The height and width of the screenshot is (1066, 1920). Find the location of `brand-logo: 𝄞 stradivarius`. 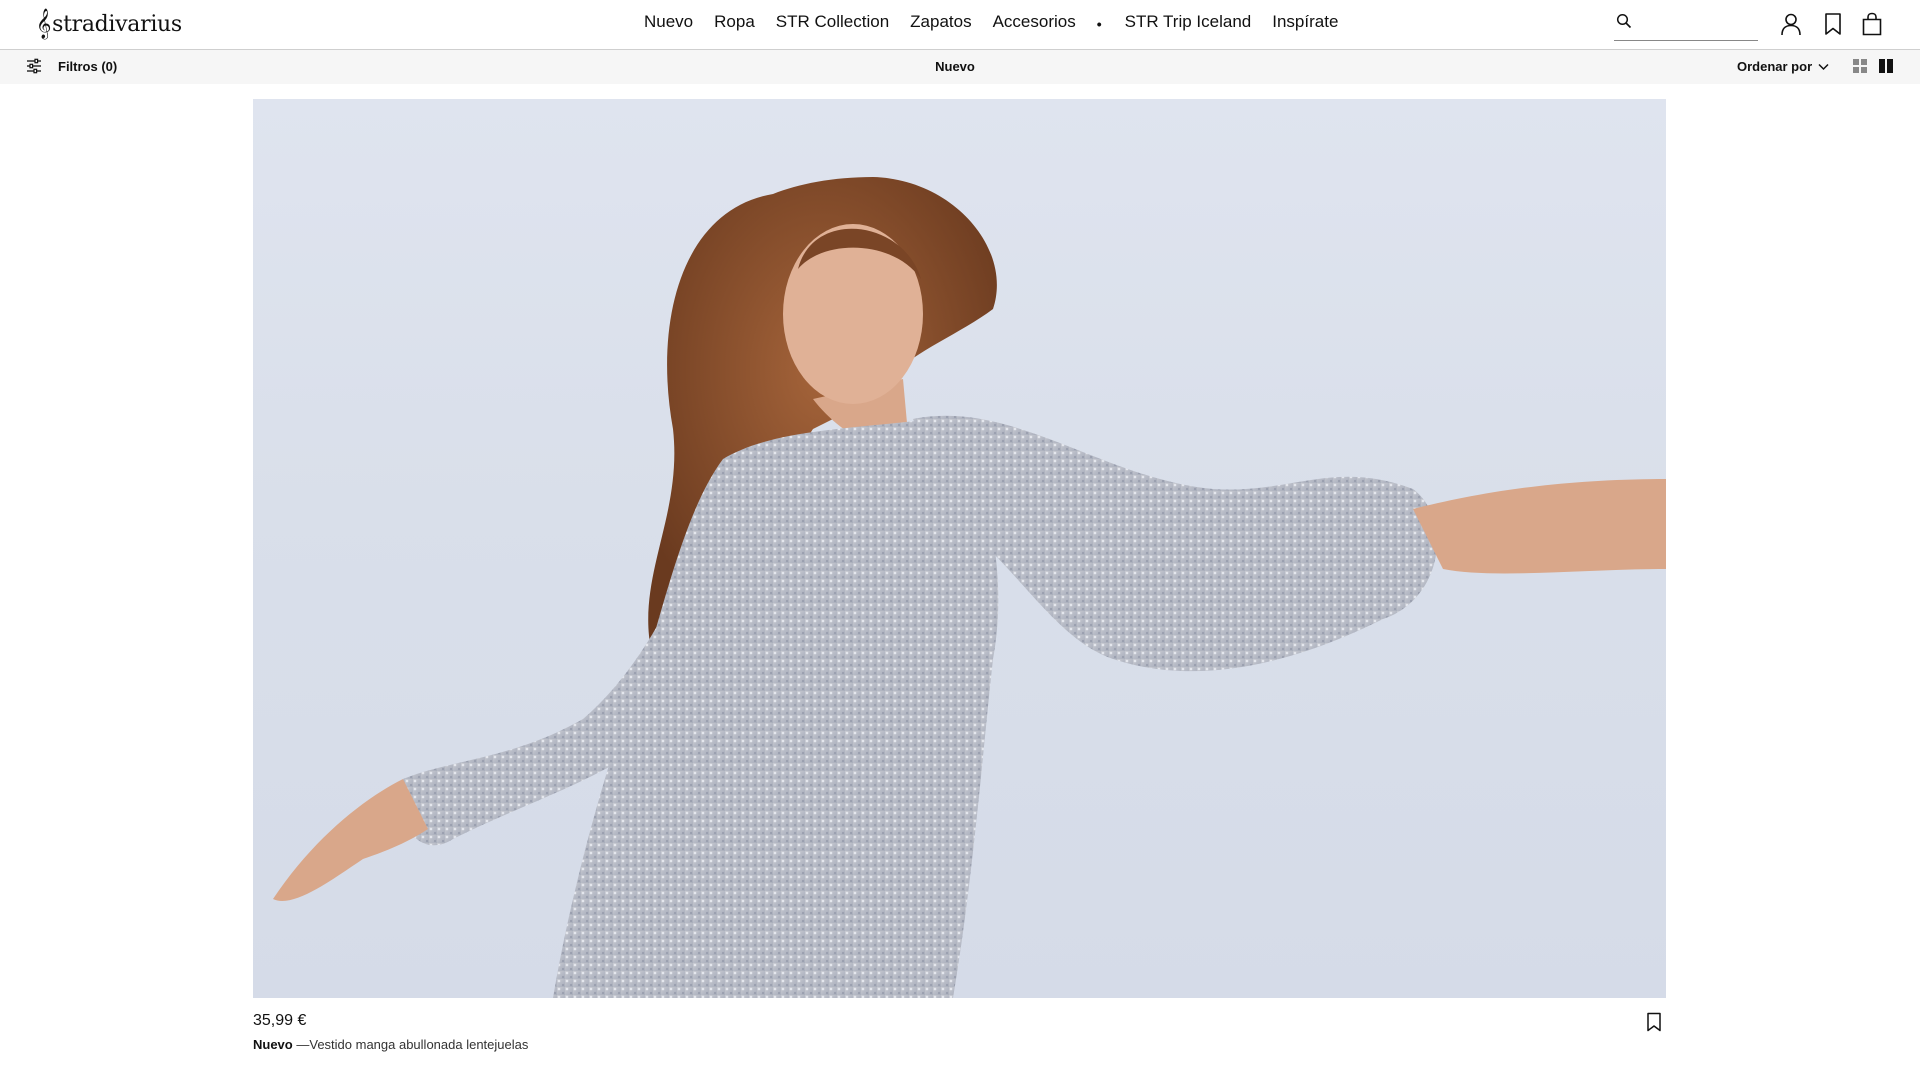

brand-logo: 𝄞 stradivarius is located at coordinates (109, 24).